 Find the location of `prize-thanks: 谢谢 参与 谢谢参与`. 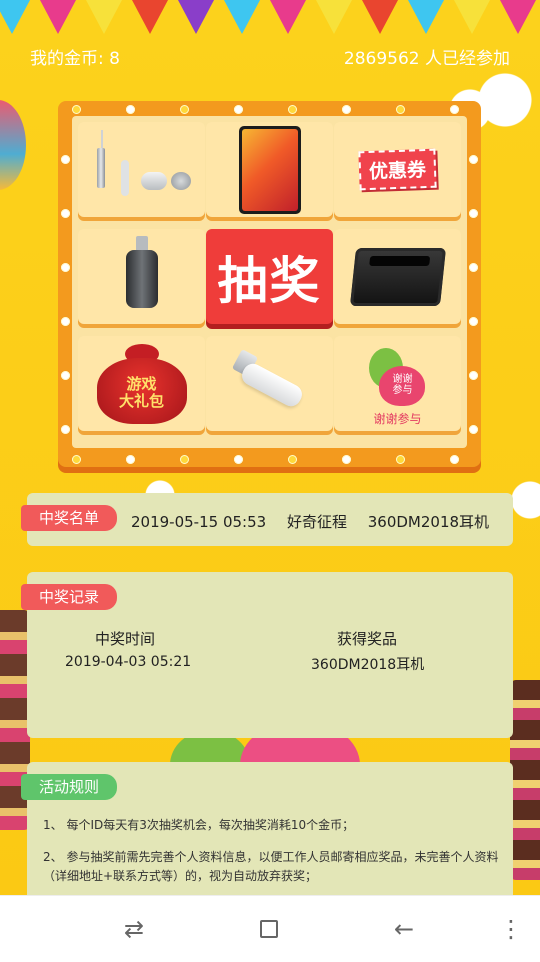

prize-thanks: 谢谢 参与 谢谢参与 is located at coordinates (397, 383).